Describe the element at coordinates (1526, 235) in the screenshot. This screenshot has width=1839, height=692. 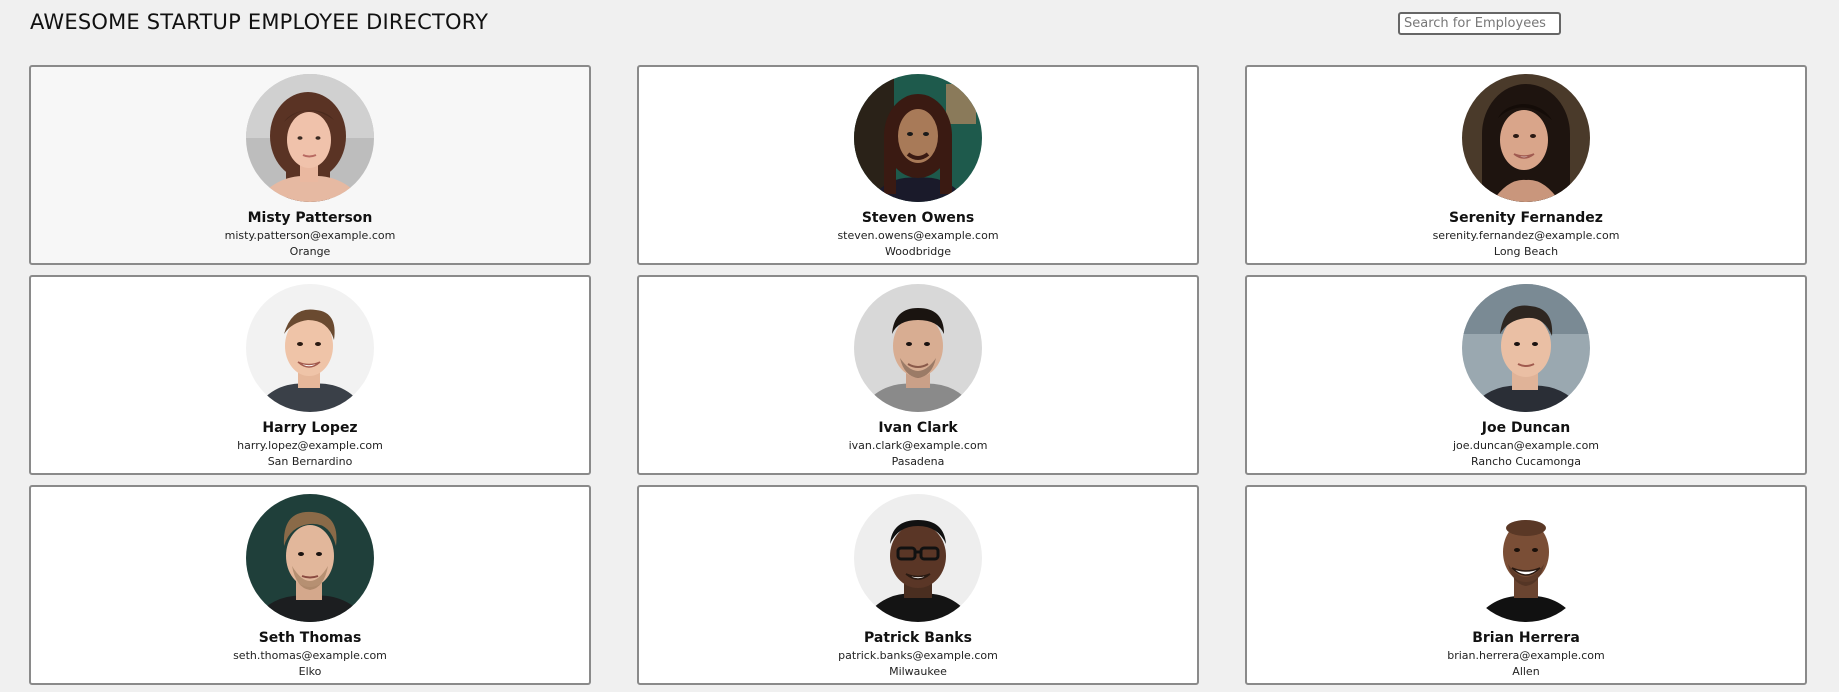
I see `employee-email: serenity.fernandez@example.com` at that location.